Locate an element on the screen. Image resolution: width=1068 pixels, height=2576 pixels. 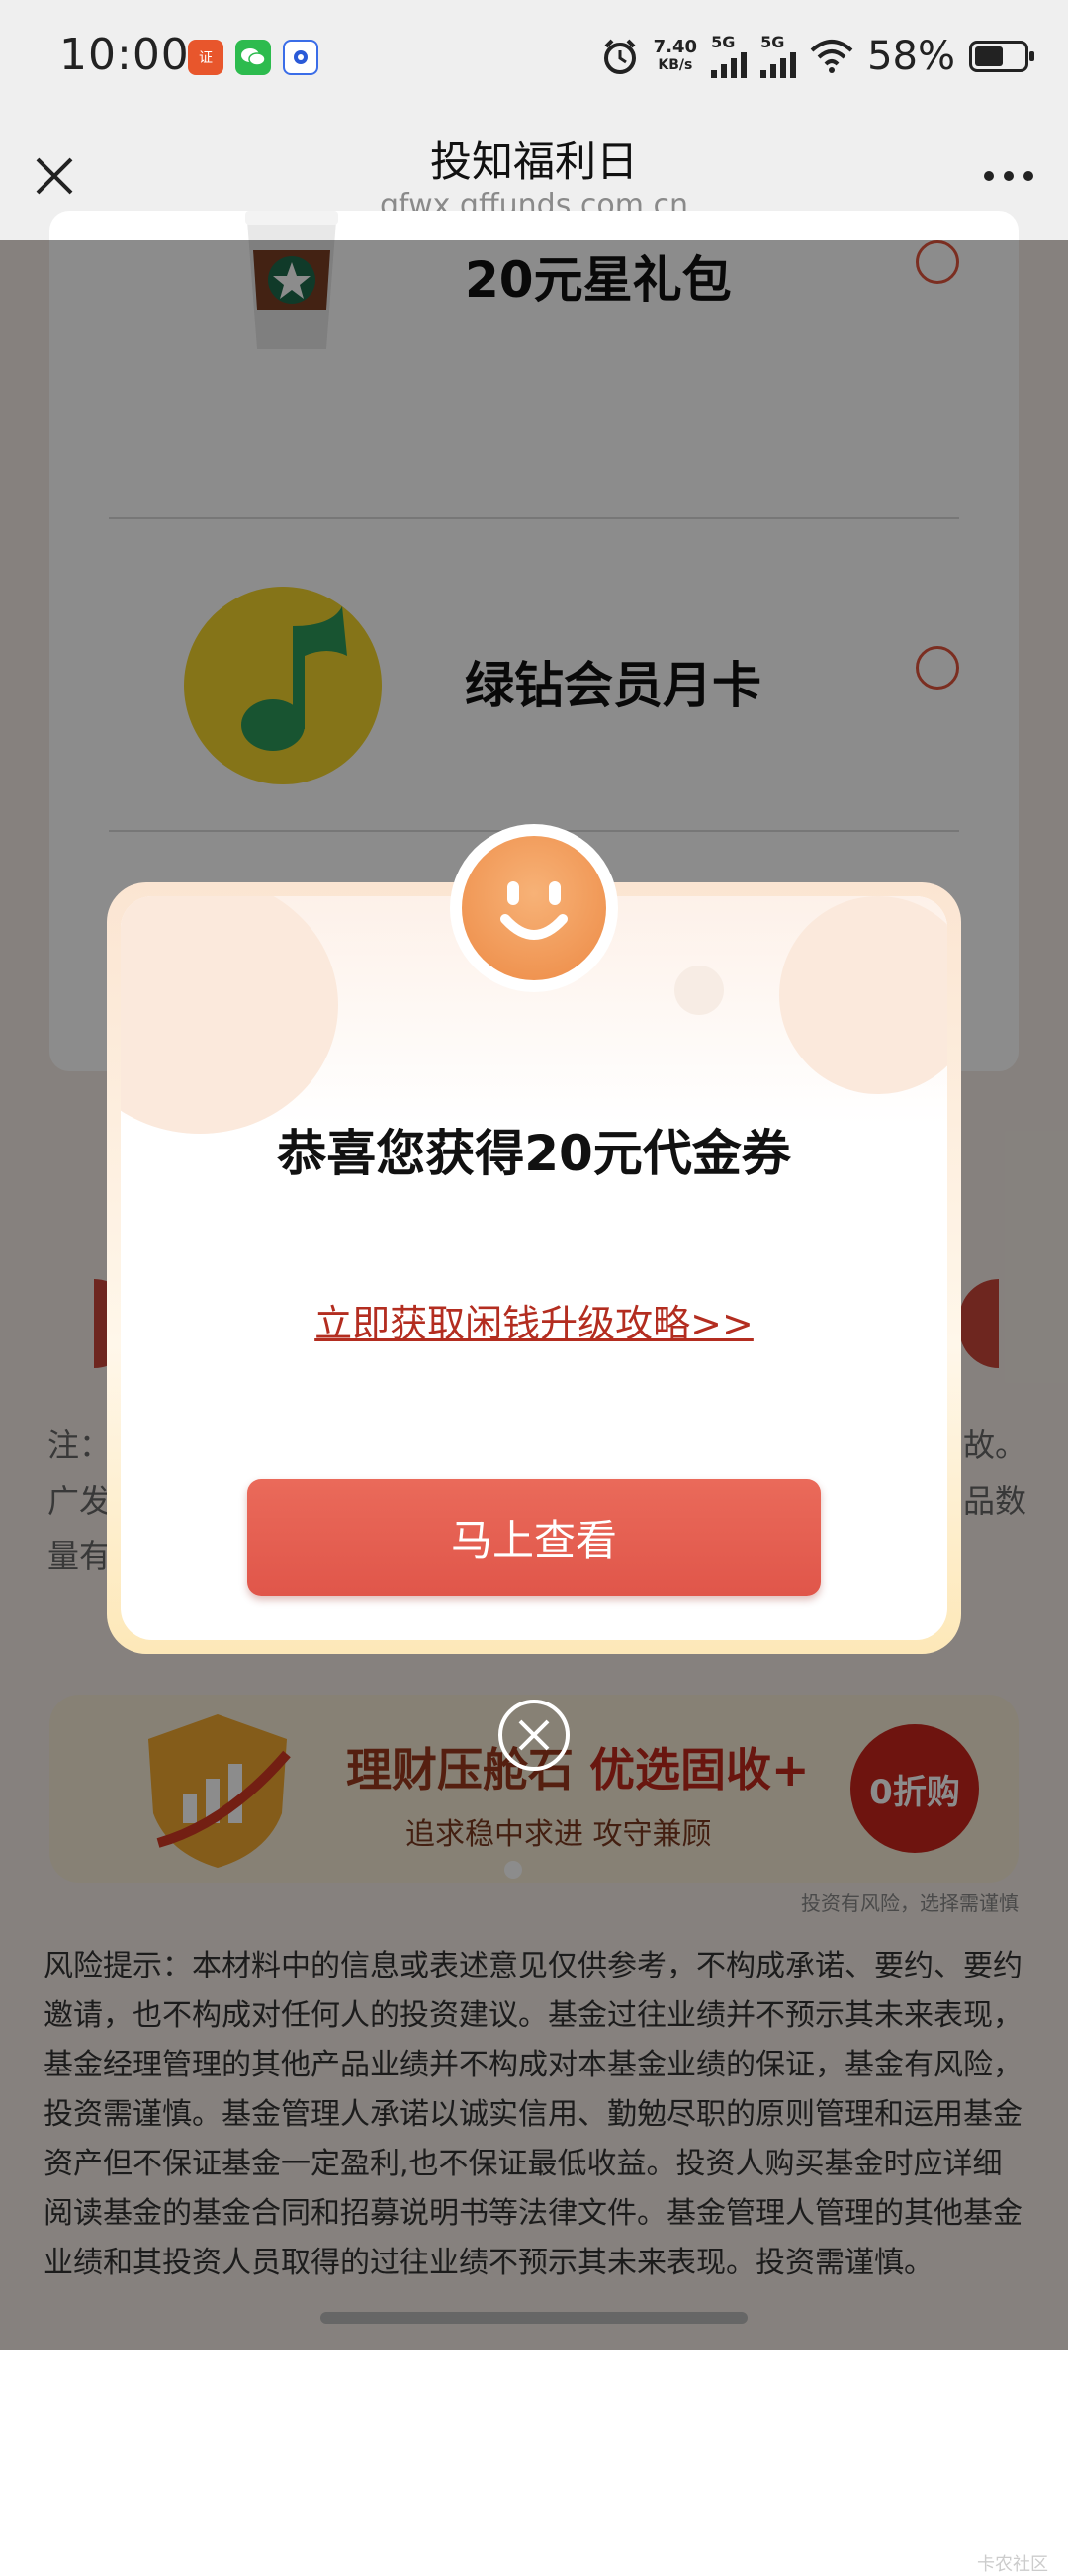
battery-percent: 58% is located at coordinates (911, 56).